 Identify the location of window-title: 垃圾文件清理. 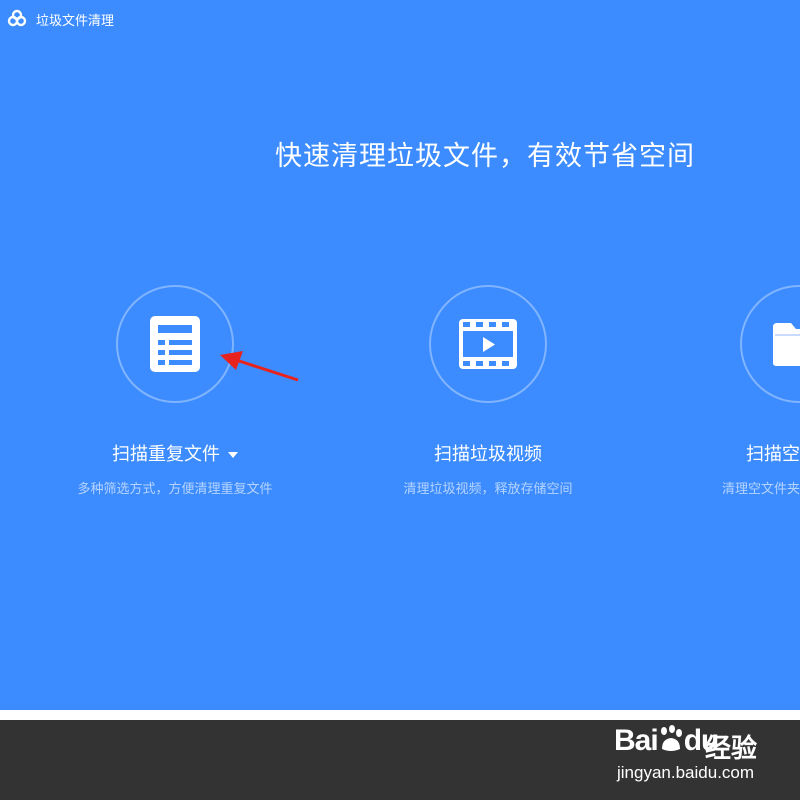
(75, 21).